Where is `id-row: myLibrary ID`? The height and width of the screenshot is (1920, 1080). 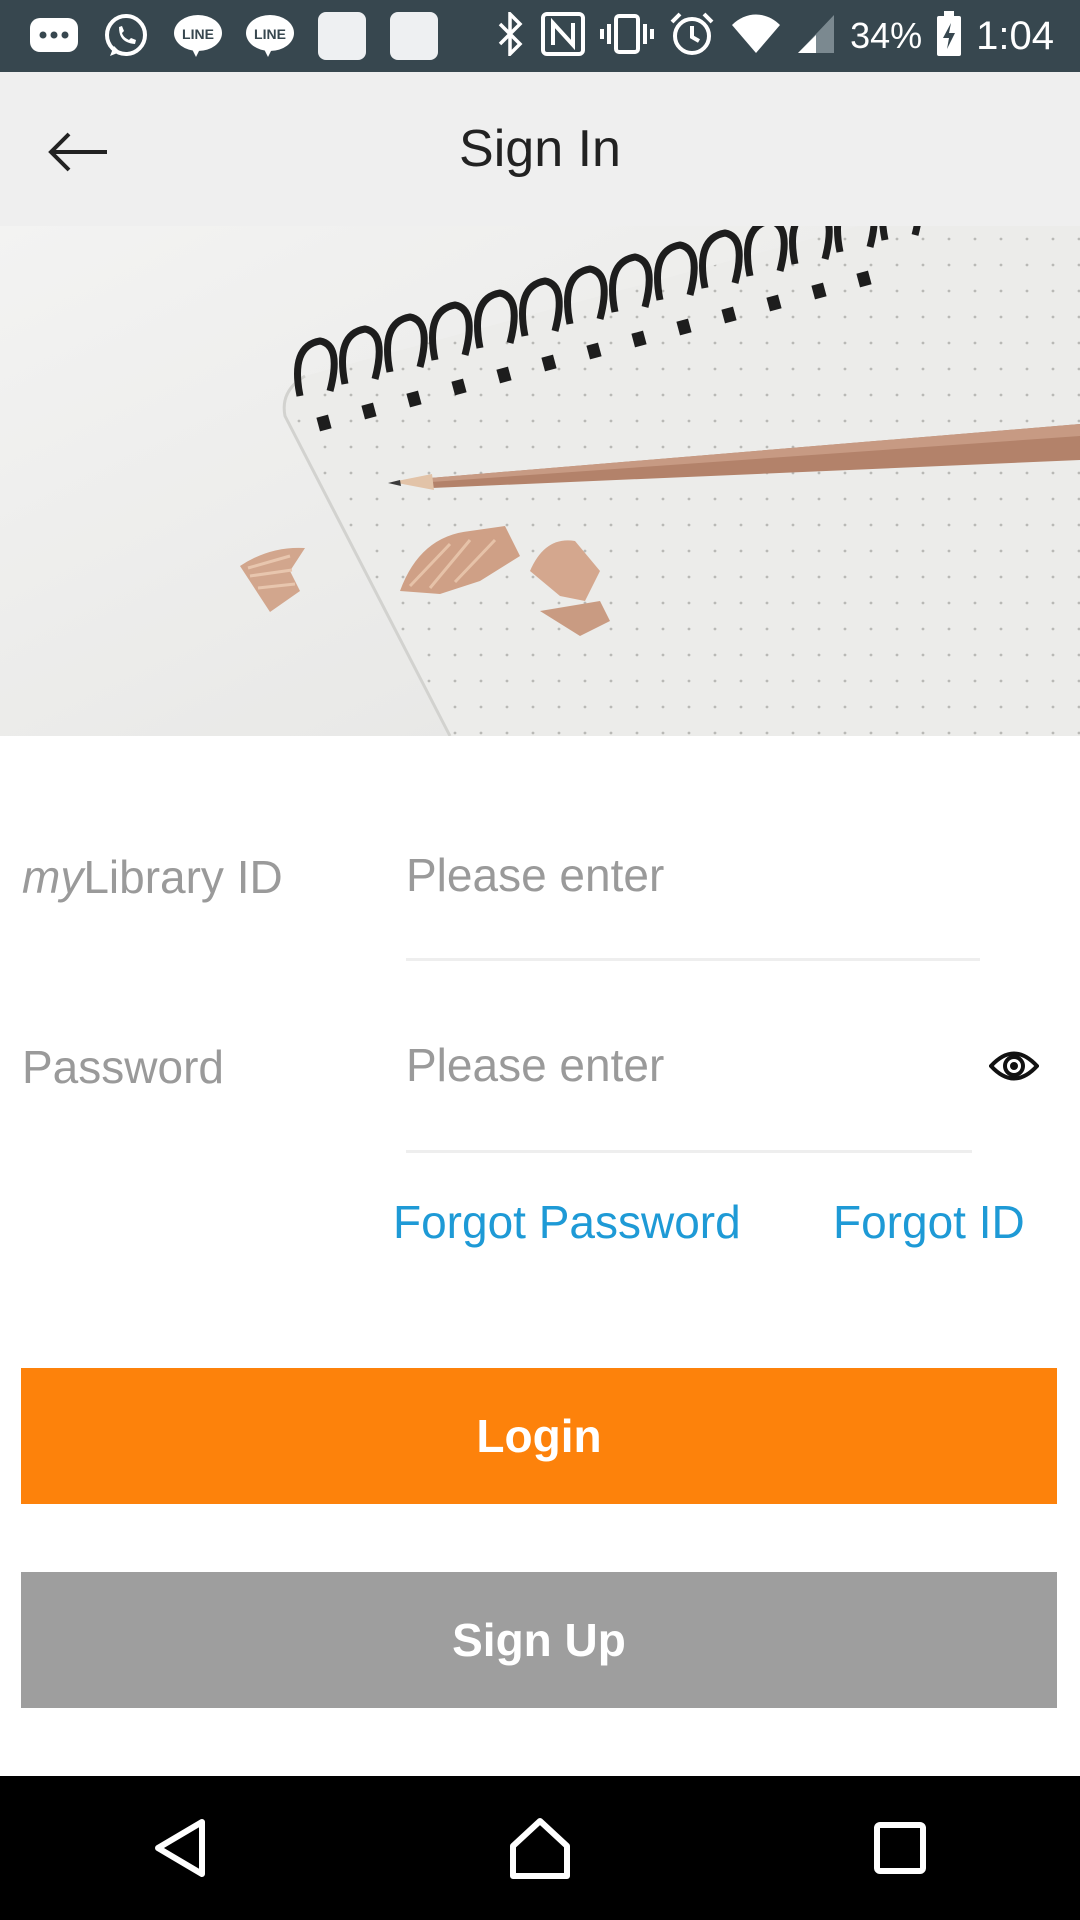
id-row: myLibrary ID is located at coordinates (540, 901).